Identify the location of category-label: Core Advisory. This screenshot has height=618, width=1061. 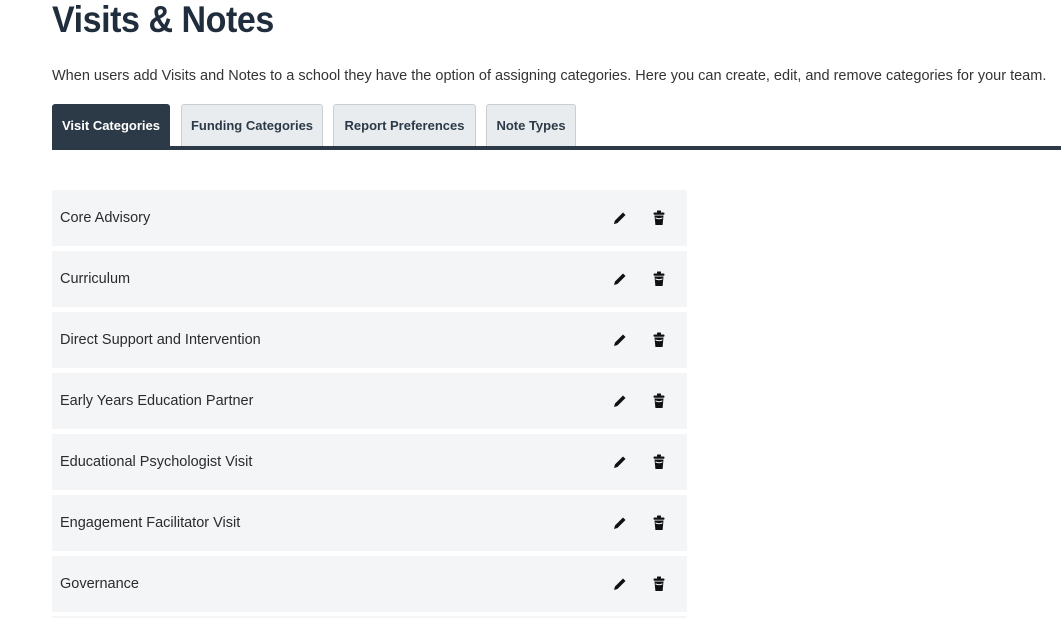
(105, 218).